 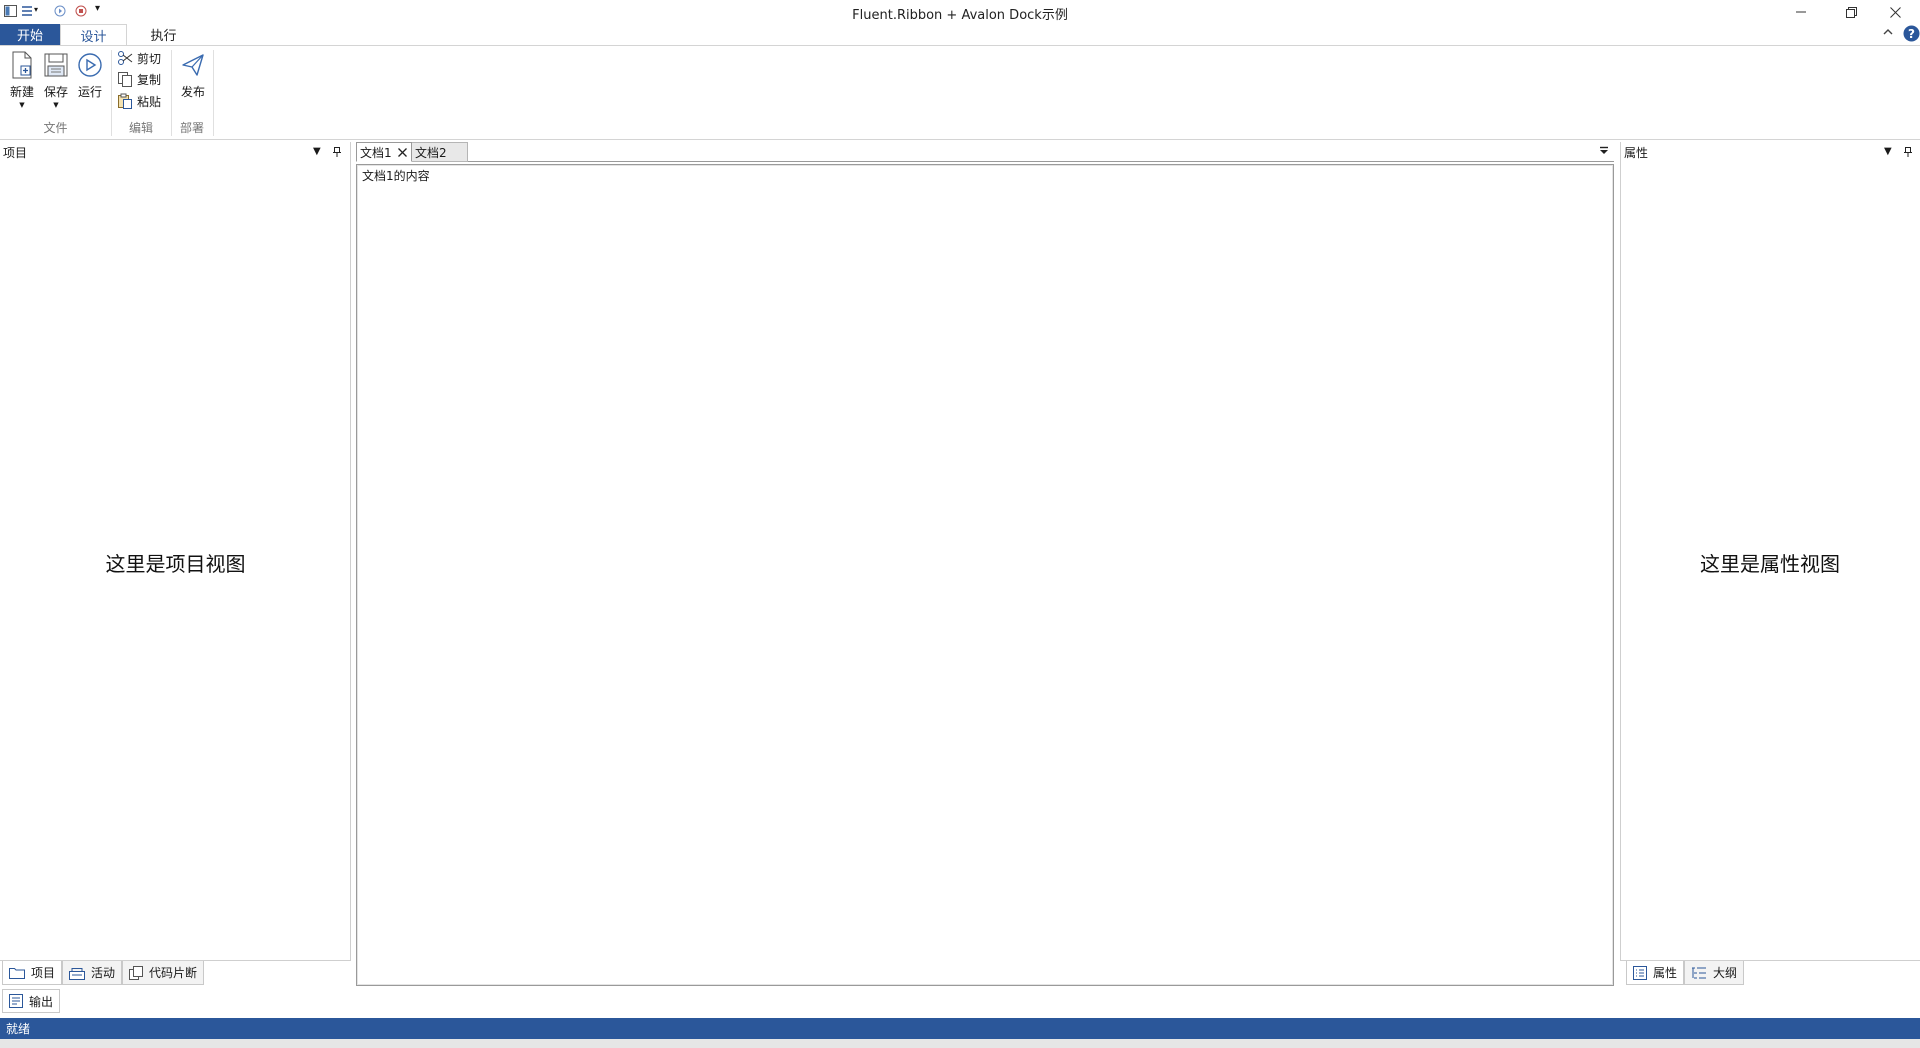 What do you see at coordinates (402, 152) in the screenshot?
I see `close-tab-icon` at bounding box center [402, 152].